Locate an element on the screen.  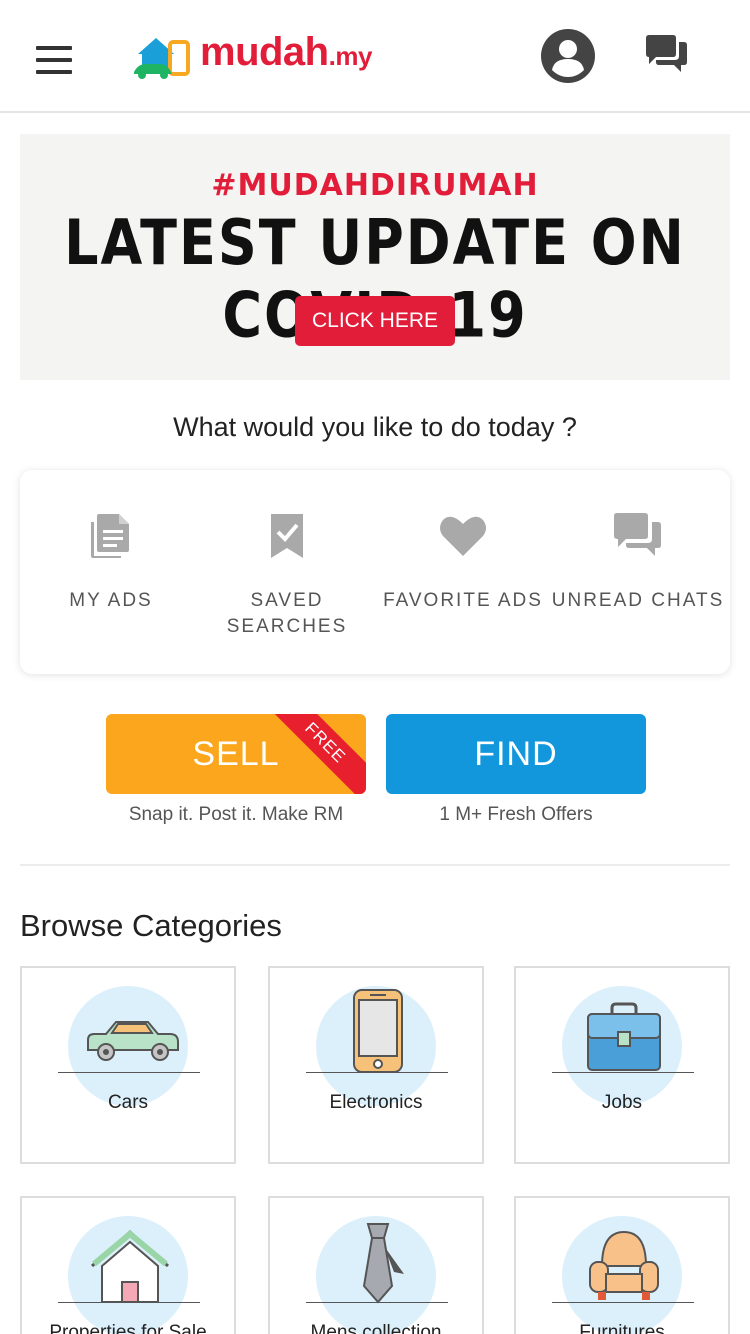
logo-wordmark: mudah.my is located at coordinates (286, 52).